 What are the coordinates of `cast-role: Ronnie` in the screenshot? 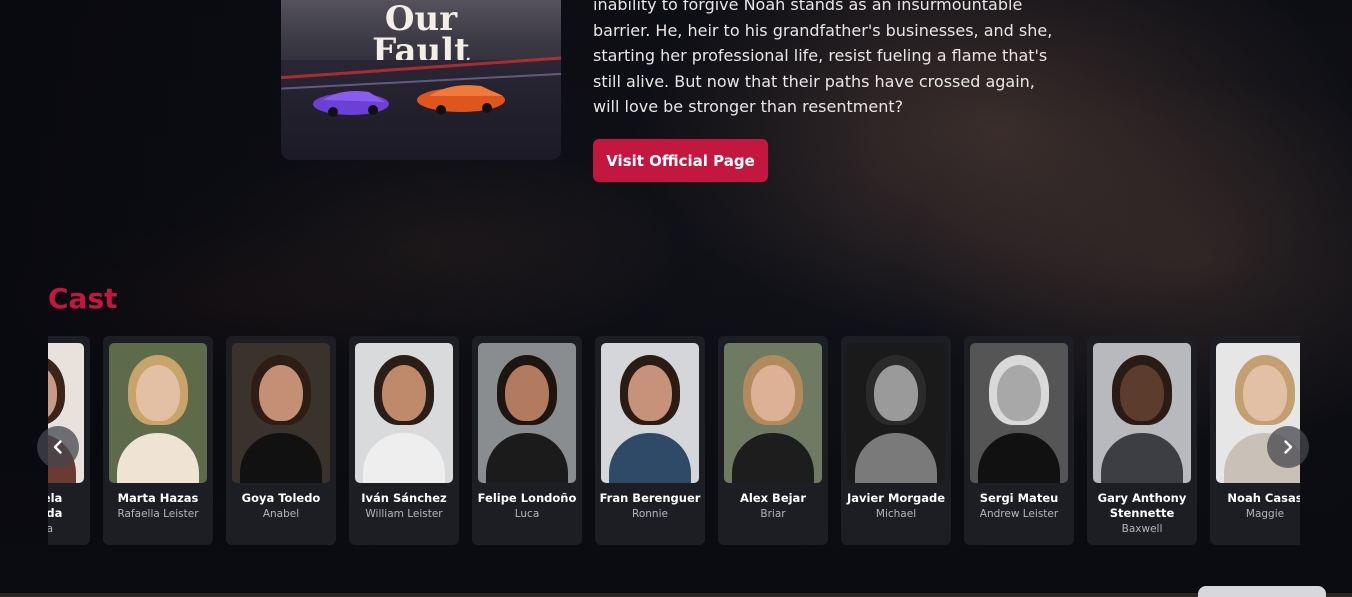 It's located at (650, 514).